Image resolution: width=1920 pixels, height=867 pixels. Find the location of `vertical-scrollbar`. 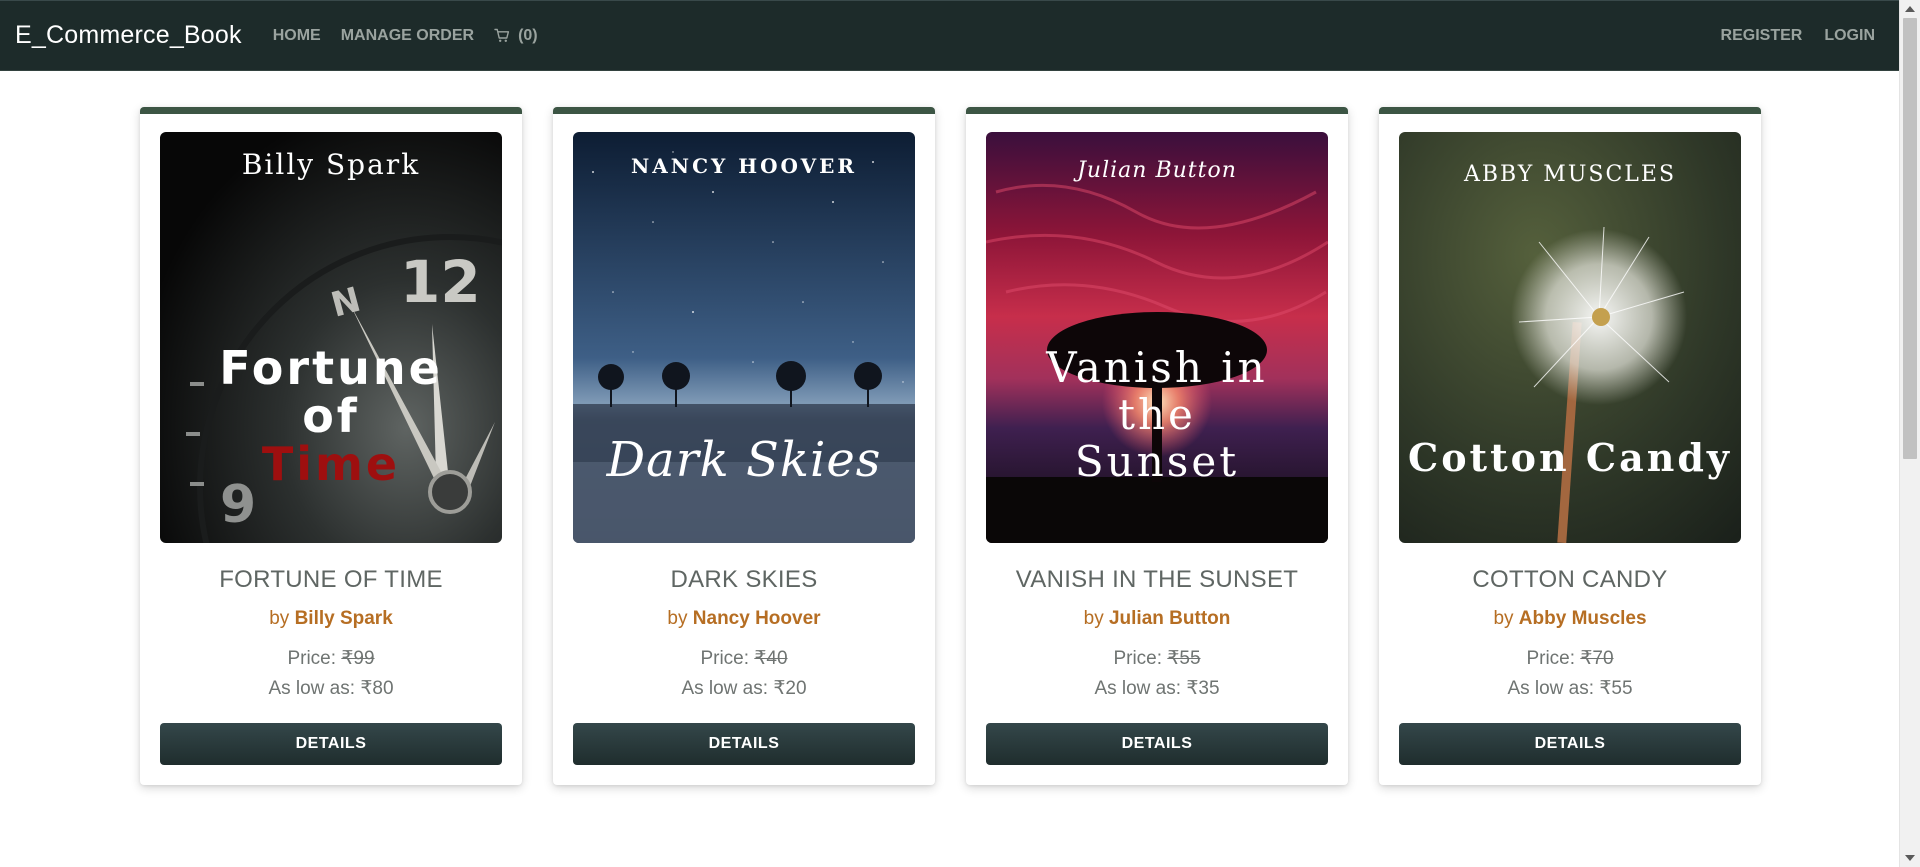

vertical-scrollbar is located at coordinates (1909, 433).